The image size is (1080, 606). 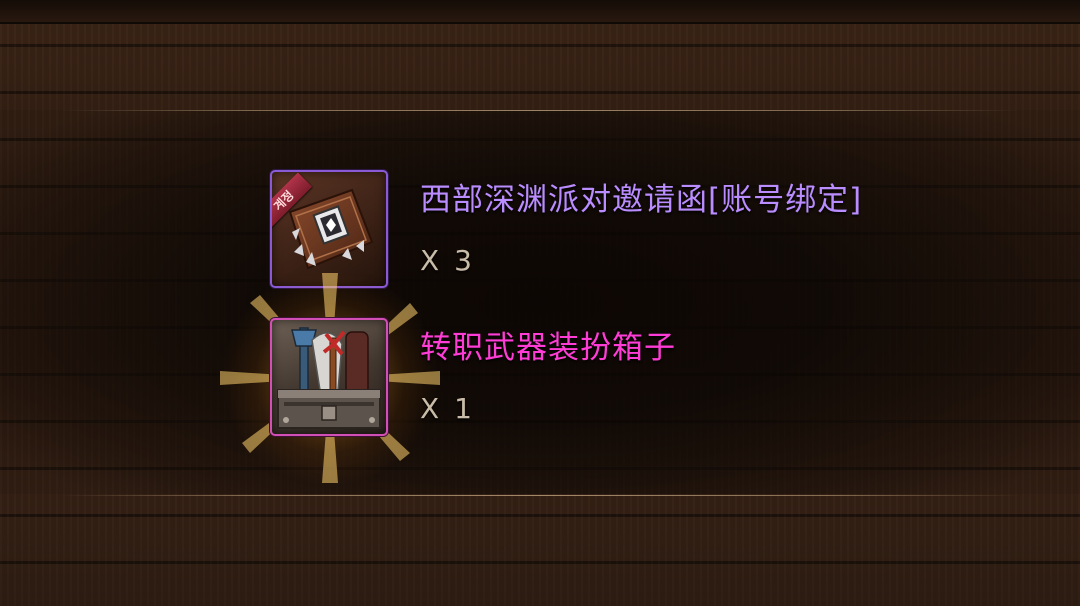 I want to click on panel-divider-top, so click(x=540, y=110).